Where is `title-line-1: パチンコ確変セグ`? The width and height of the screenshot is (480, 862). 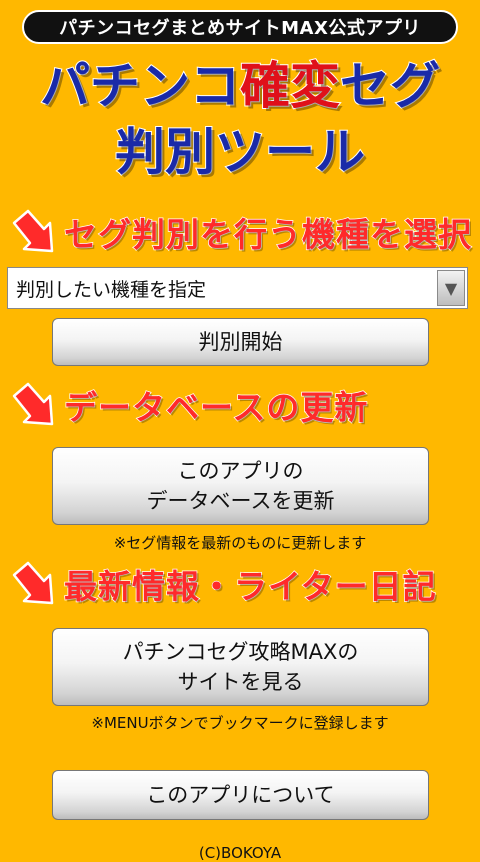 title-line-1: パチンコ確変セグ is located at coordinates (240, 86).